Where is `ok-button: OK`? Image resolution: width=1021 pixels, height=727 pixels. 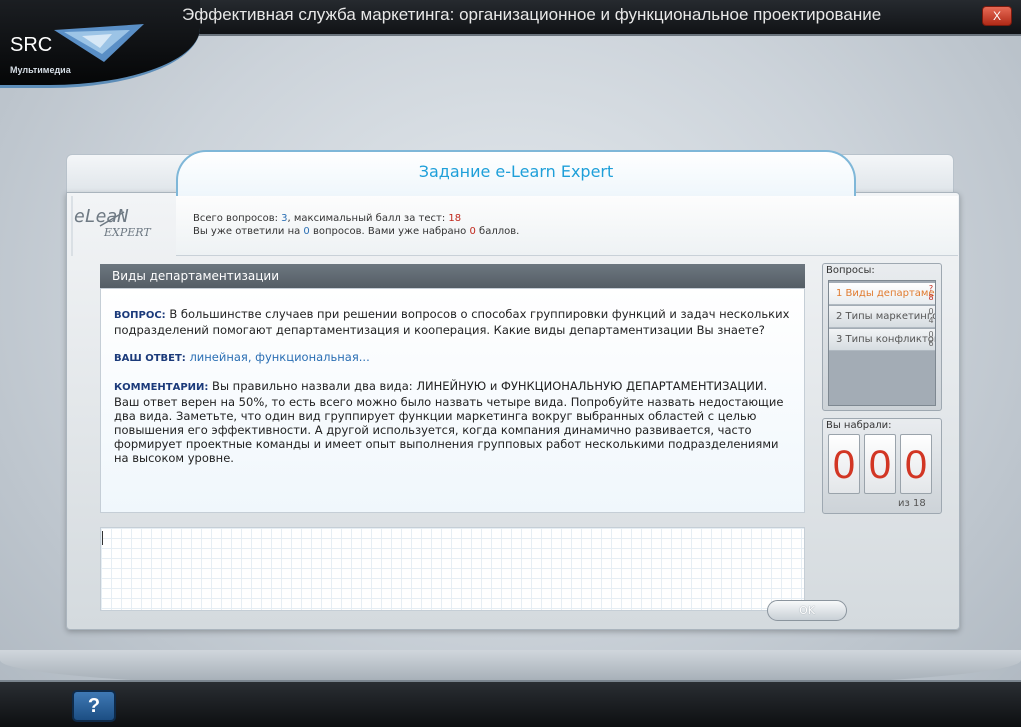 ok-button: OK is located at coordinates (807, 610).